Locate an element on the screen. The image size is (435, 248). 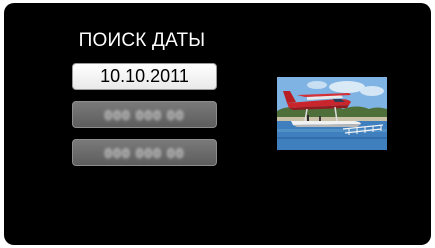
date-item-label: 10.10.2011 is located at coordinates (144, 76).